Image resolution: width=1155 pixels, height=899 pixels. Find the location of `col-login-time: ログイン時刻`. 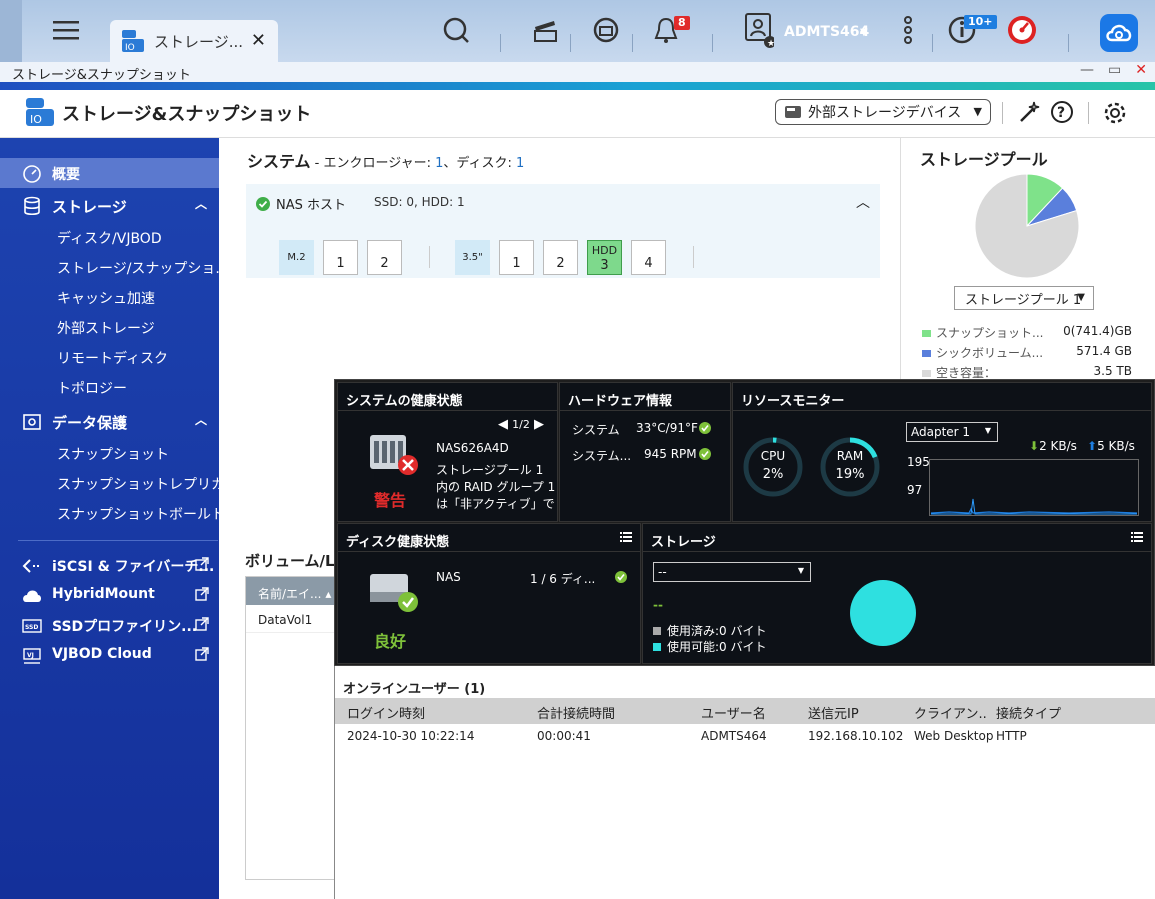

col-login-time: ログイン時刻 is located at coordinates (386, 712).